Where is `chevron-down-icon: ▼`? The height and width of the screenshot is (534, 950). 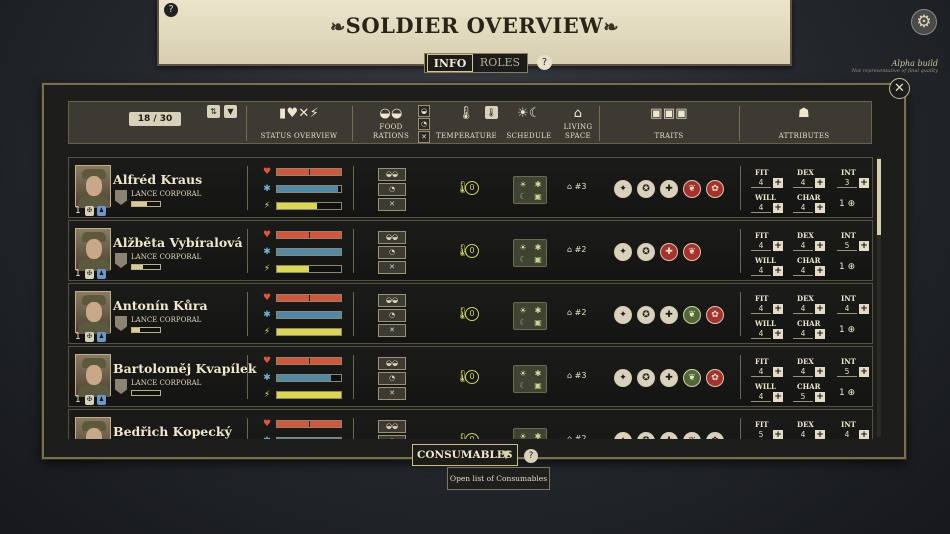 chevron-down-icon: ▼ is located at coordinates (506, 455).